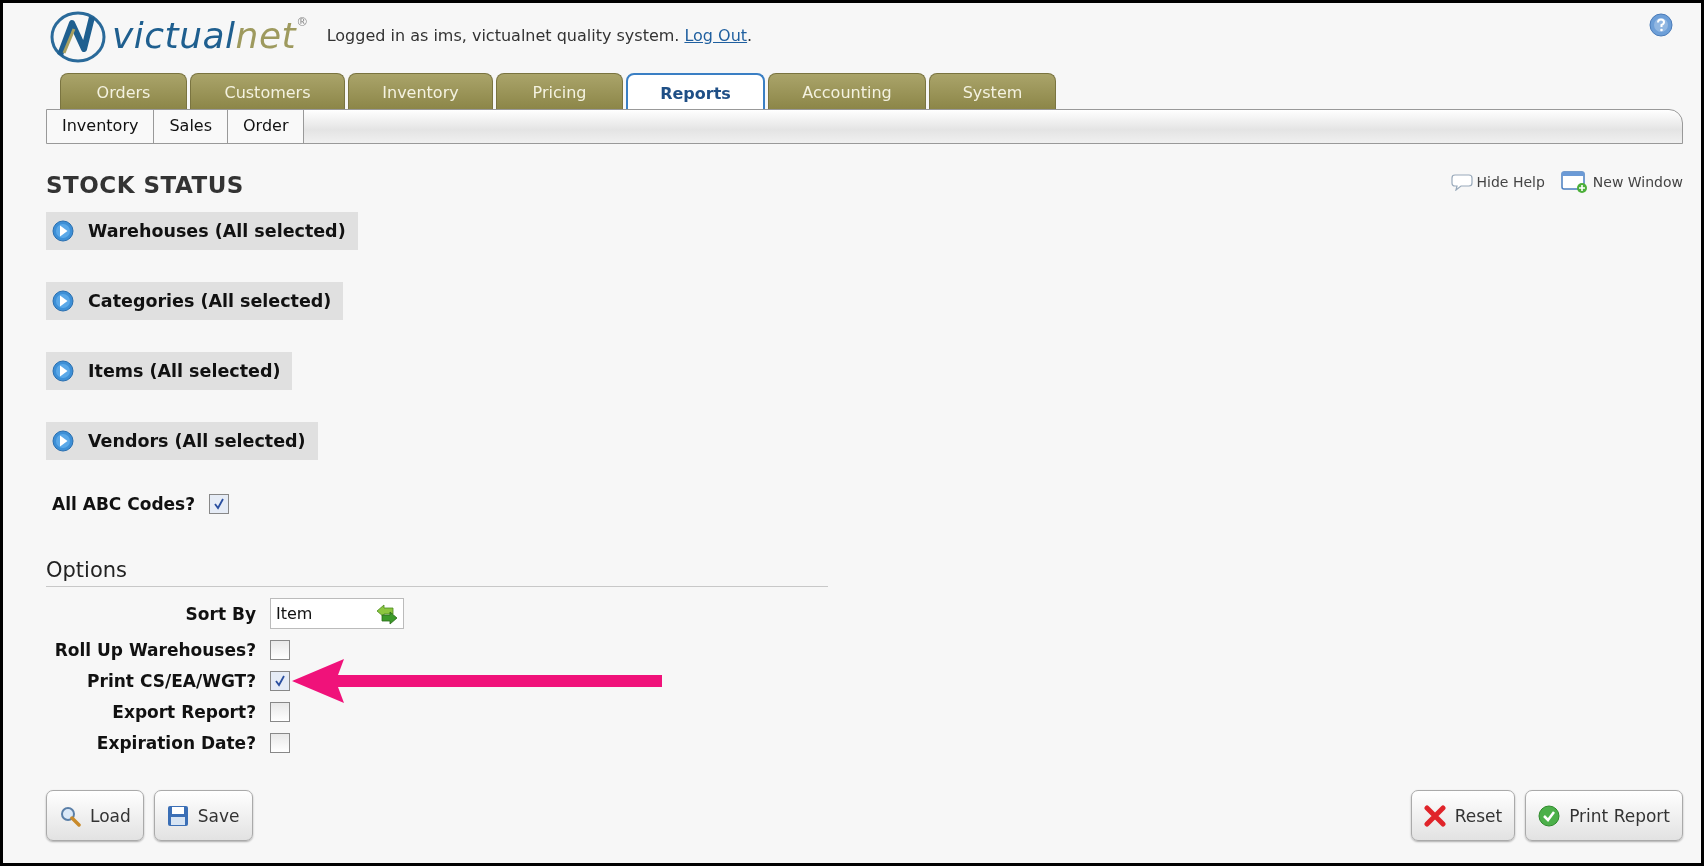  What do you see at coordinates (716, 35) in the screenshot?
I see `logout-link: Log Out` at bounding box center [716, 35].